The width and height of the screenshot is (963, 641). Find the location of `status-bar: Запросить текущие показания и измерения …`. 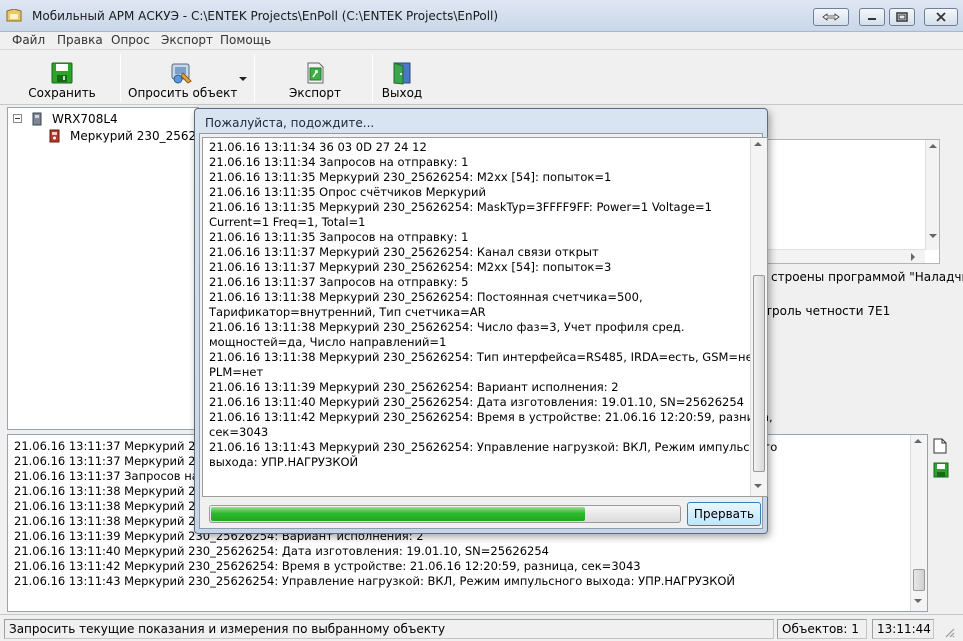

status-bar: Запросить текущие показания и измерения … is located at coordinates (481, 627).